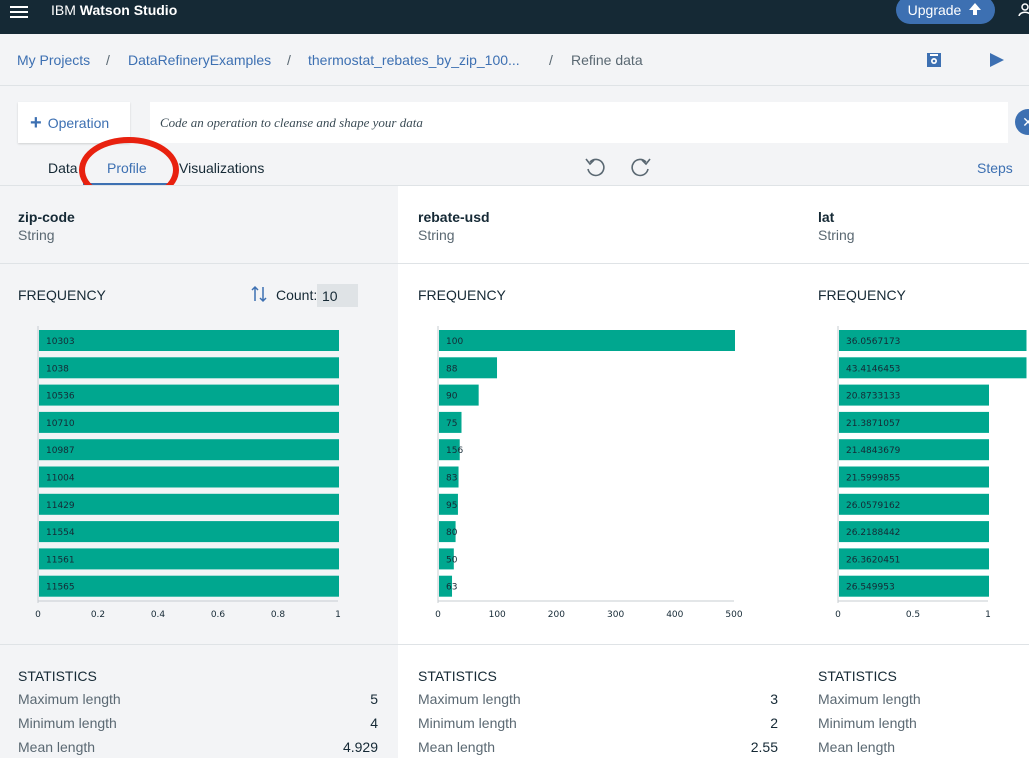  Describe the element at coordinates (454, 342) in the screenshot. I see `bar-label: 100` at that location.